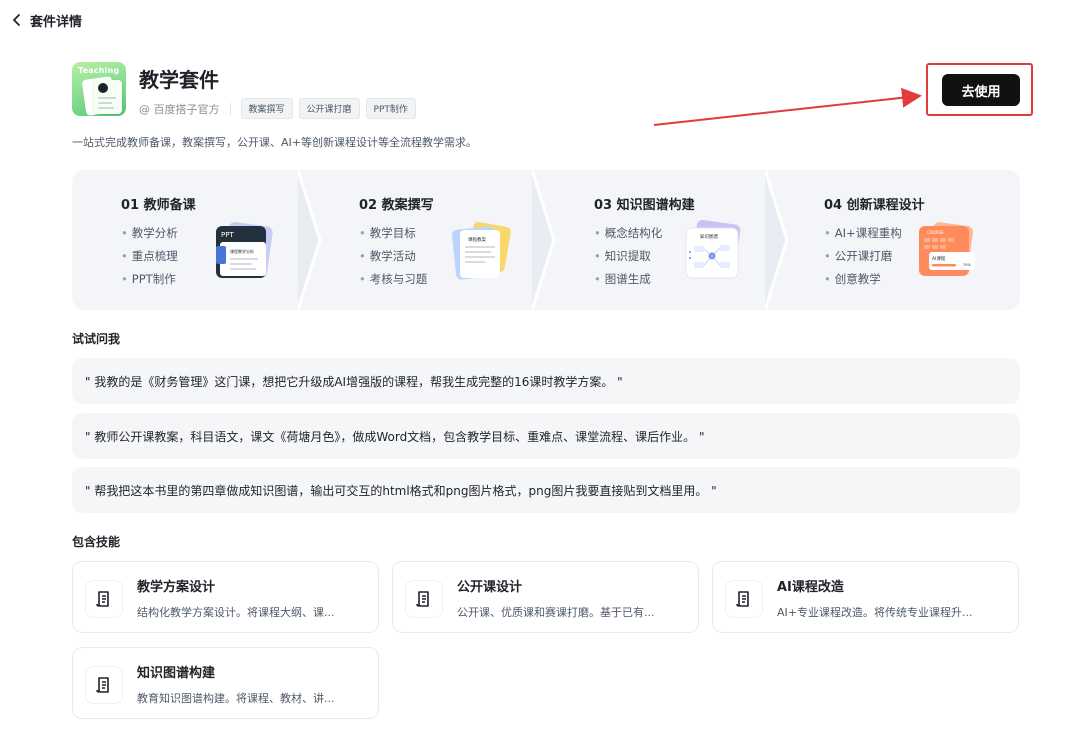 The height and width of the screenshot is (739, 1080). I want to click on suite-meta: @ 百度搭子官方 教案撰写 公开课打磨 PPT制作, so click(277, 108).